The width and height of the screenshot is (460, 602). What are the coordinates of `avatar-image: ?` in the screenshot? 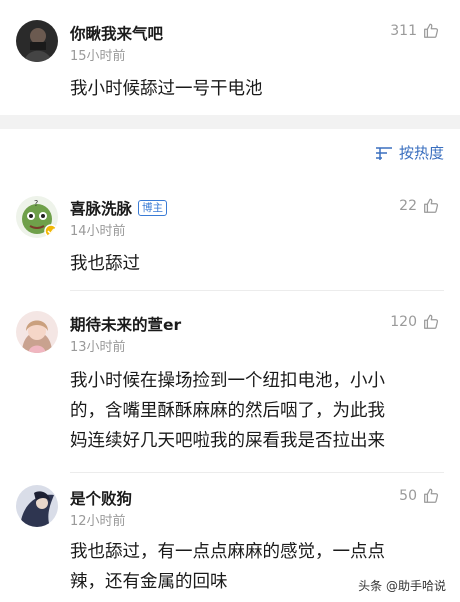 It's located at (37, 217).